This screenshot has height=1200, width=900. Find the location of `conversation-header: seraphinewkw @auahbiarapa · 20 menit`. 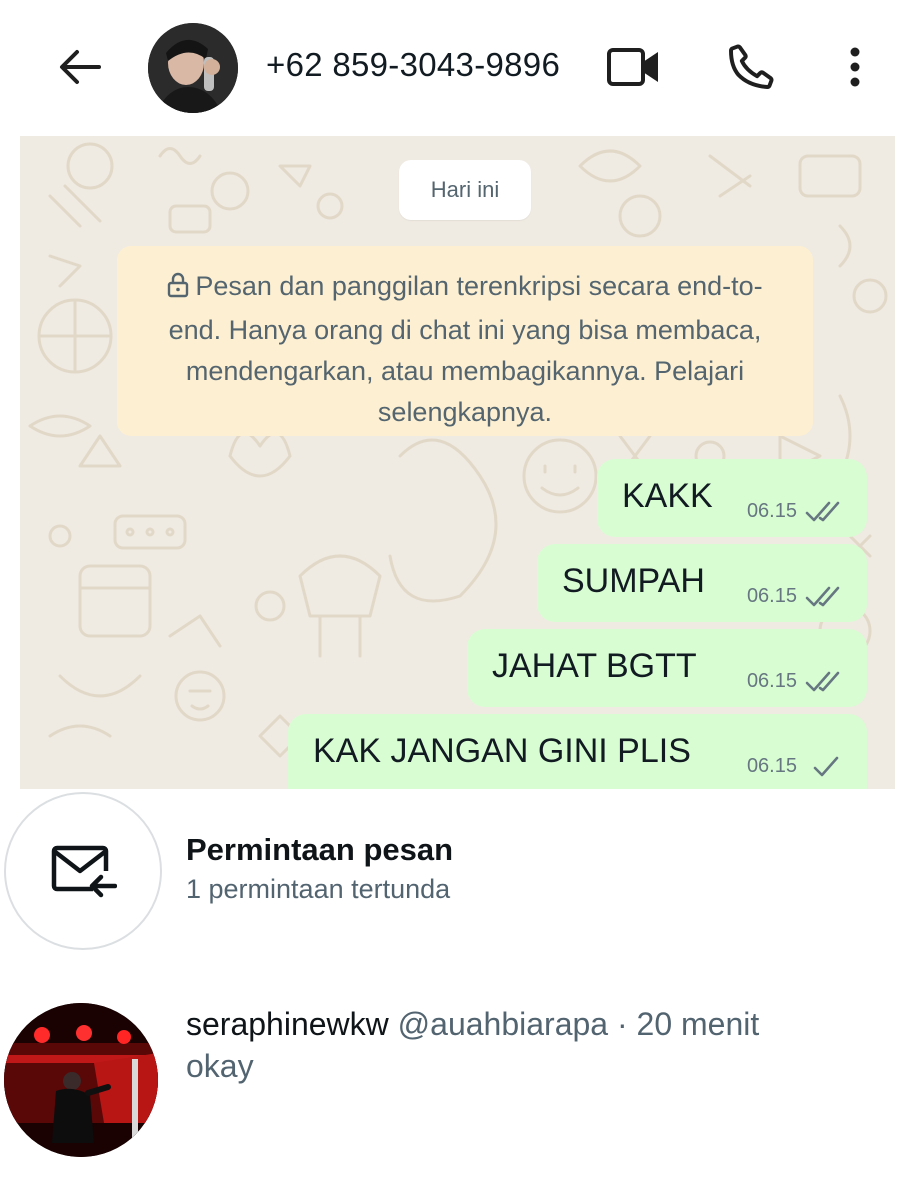

conversation-header: seraphinewkw @auahbiarapa · 20 menit is located at coordinates (472, 1024).